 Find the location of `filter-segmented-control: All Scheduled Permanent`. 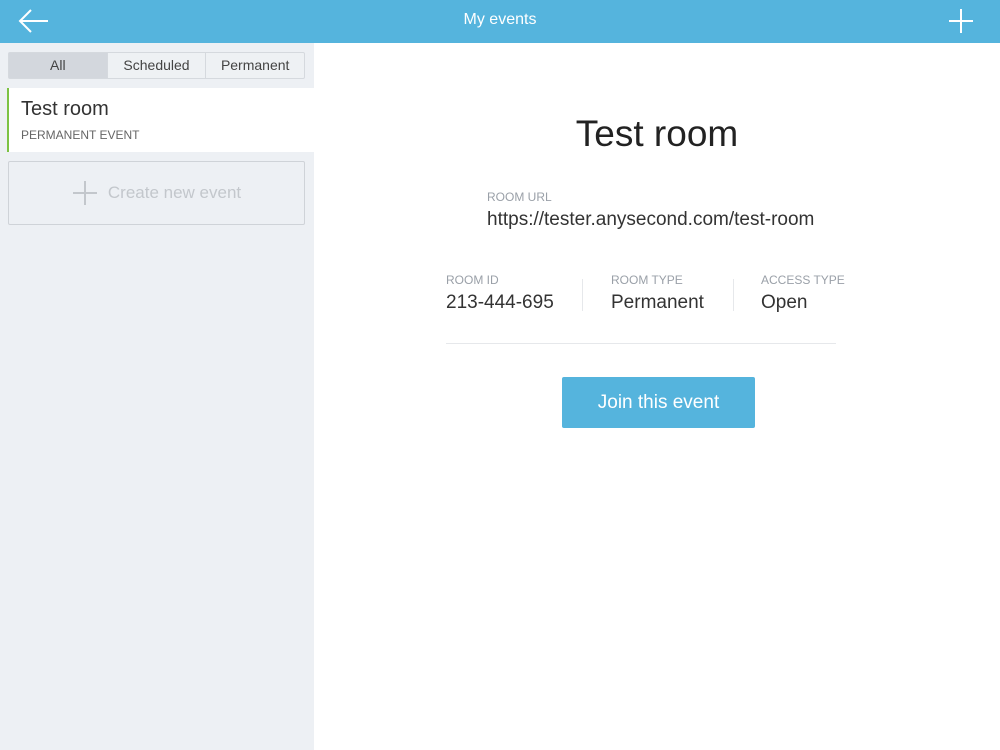

filter-segmented-control: All Scheduled Permanent is located at coordinates (156, 65).